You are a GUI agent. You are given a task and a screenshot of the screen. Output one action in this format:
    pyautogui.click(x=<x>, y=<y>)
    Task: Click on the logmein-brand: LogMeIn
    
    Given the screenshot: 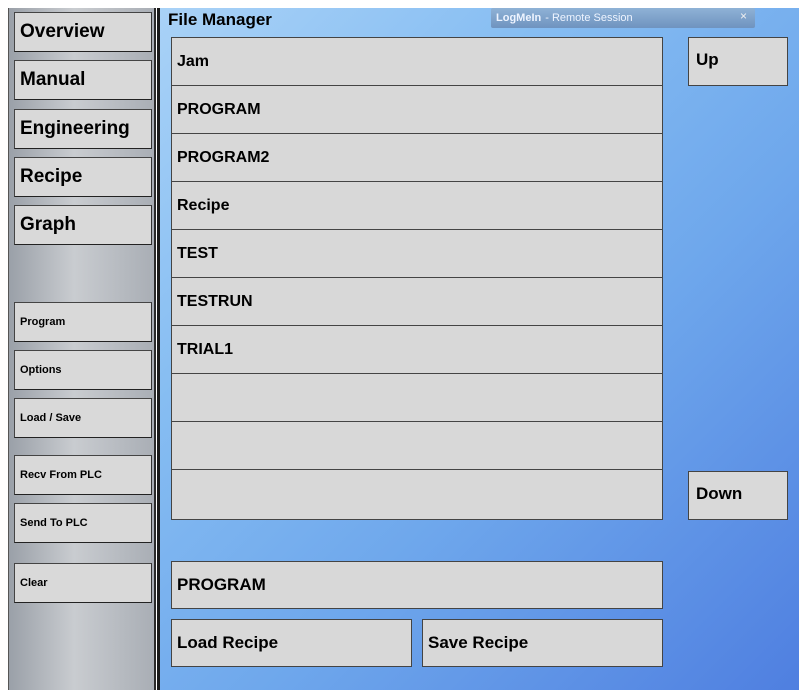 What is the action you would take?
    pyautogui.click(x=519, y=18)
    